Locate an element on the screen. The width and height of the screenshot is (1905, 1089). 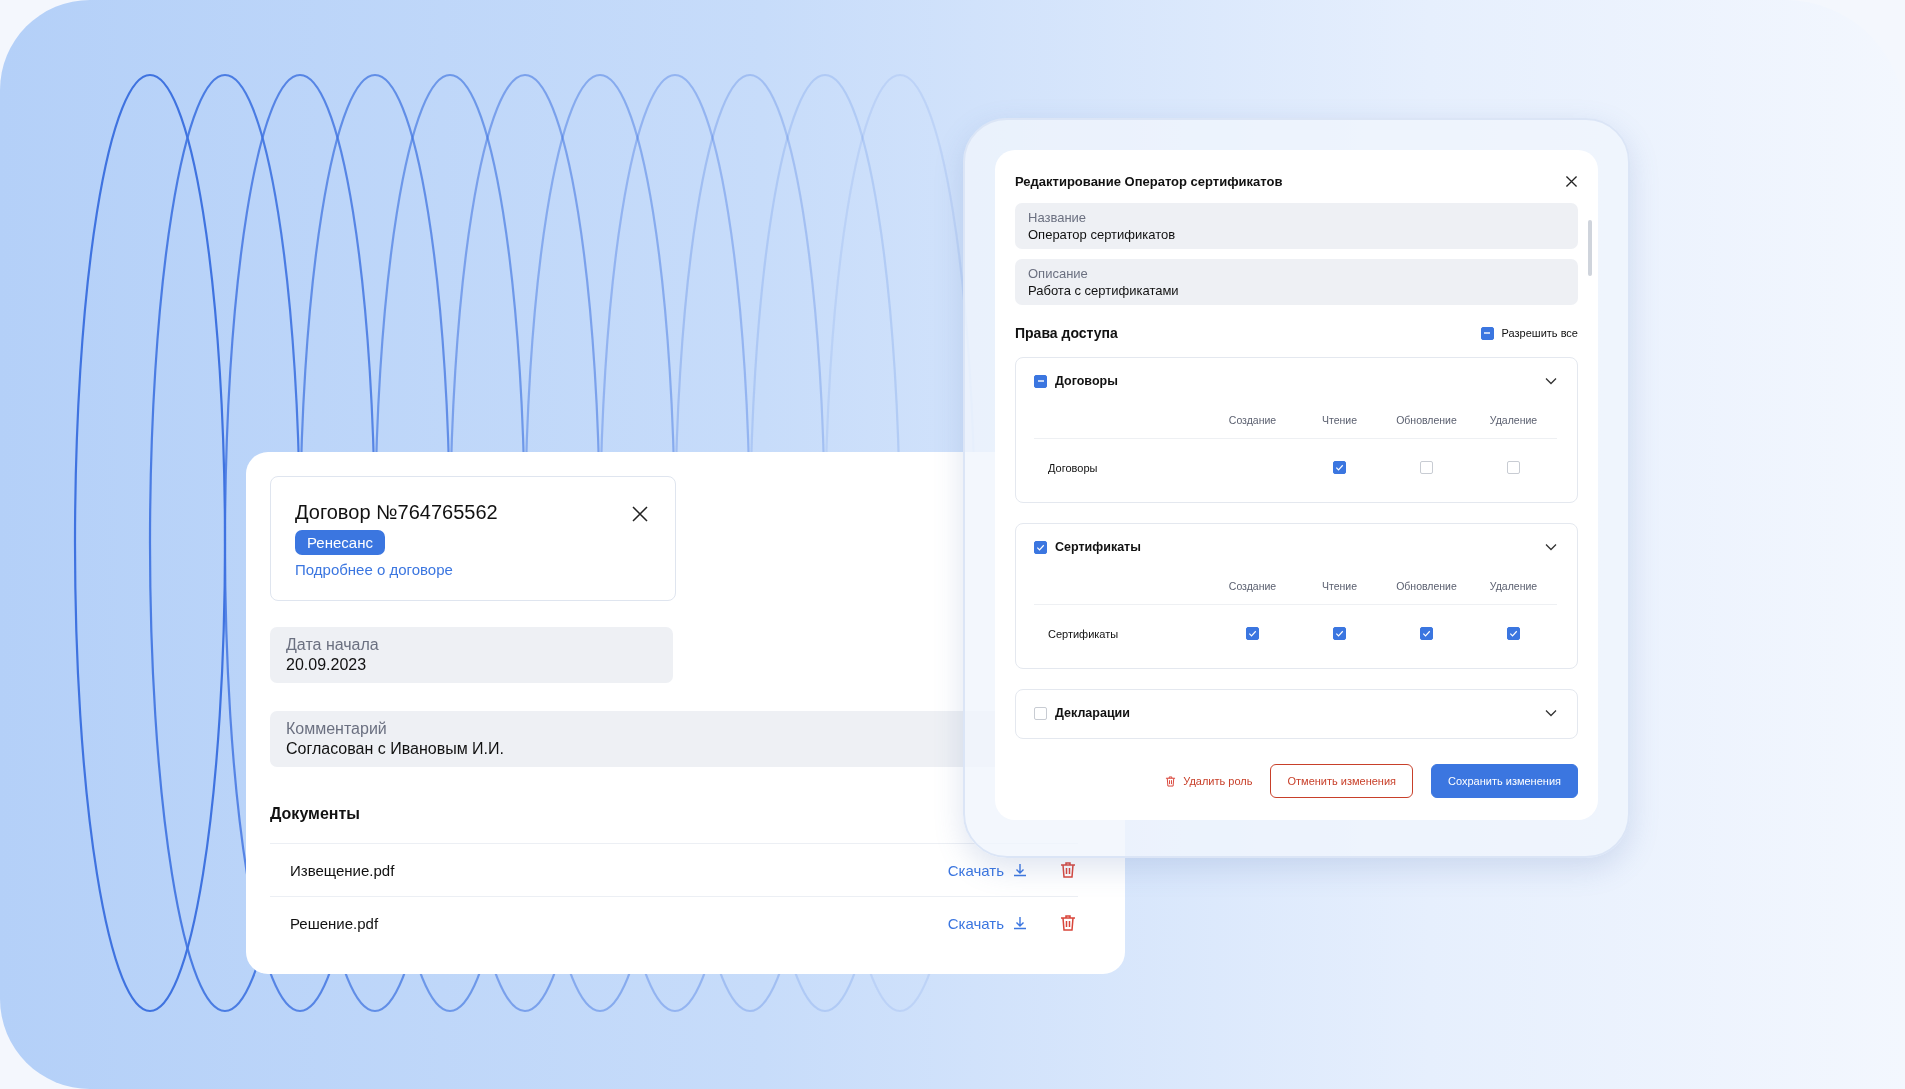
section-title: Договоры is located at coordinates (1086, 381).